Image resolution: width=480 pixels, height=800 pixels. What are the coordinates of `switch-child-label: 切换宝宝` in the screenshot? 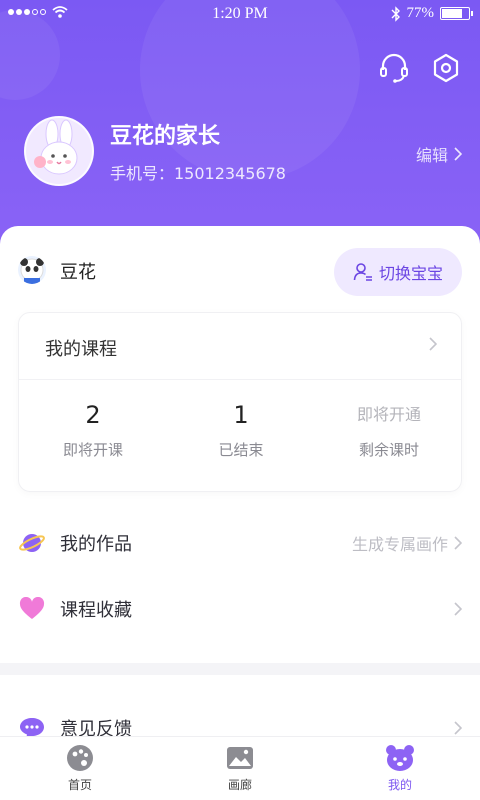 It's located at (410, 273).